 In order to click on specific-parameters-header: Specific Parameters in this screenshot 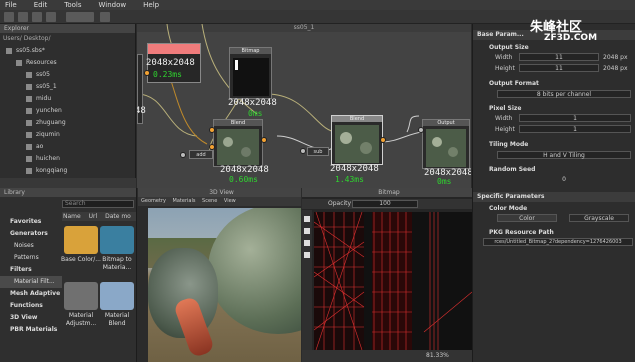, I will do `click(554, 197)`.